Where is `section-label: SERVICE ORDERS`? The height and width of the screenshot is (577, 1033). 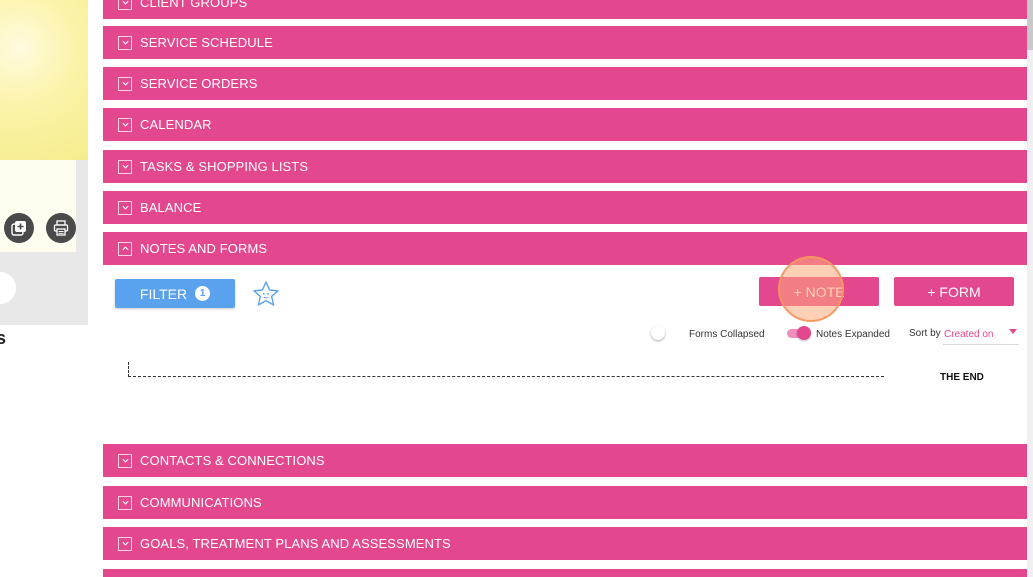
section-label: SERVICE ORDERS is located at coordinates (199, 83).